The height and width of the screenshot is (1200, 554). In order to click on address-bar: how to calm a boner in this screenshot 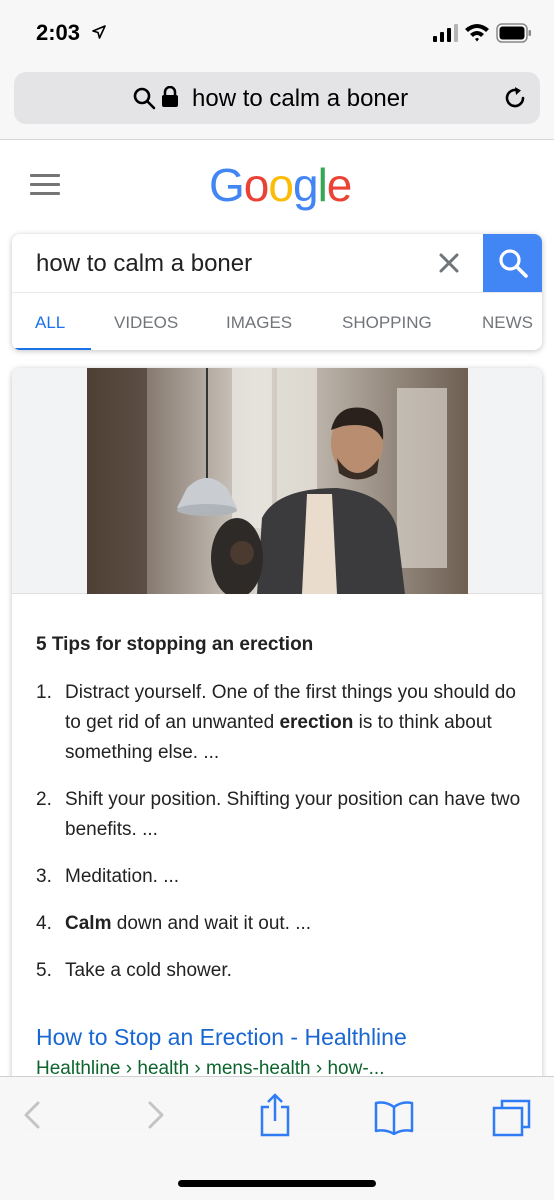, I will do `click(277, 98)`.